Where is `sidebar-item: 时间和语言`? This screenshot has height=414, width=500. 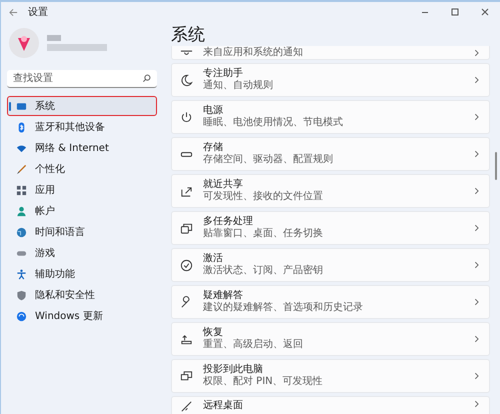
sidebar-item: 时间和语言 is located at coordinates (82, 232).